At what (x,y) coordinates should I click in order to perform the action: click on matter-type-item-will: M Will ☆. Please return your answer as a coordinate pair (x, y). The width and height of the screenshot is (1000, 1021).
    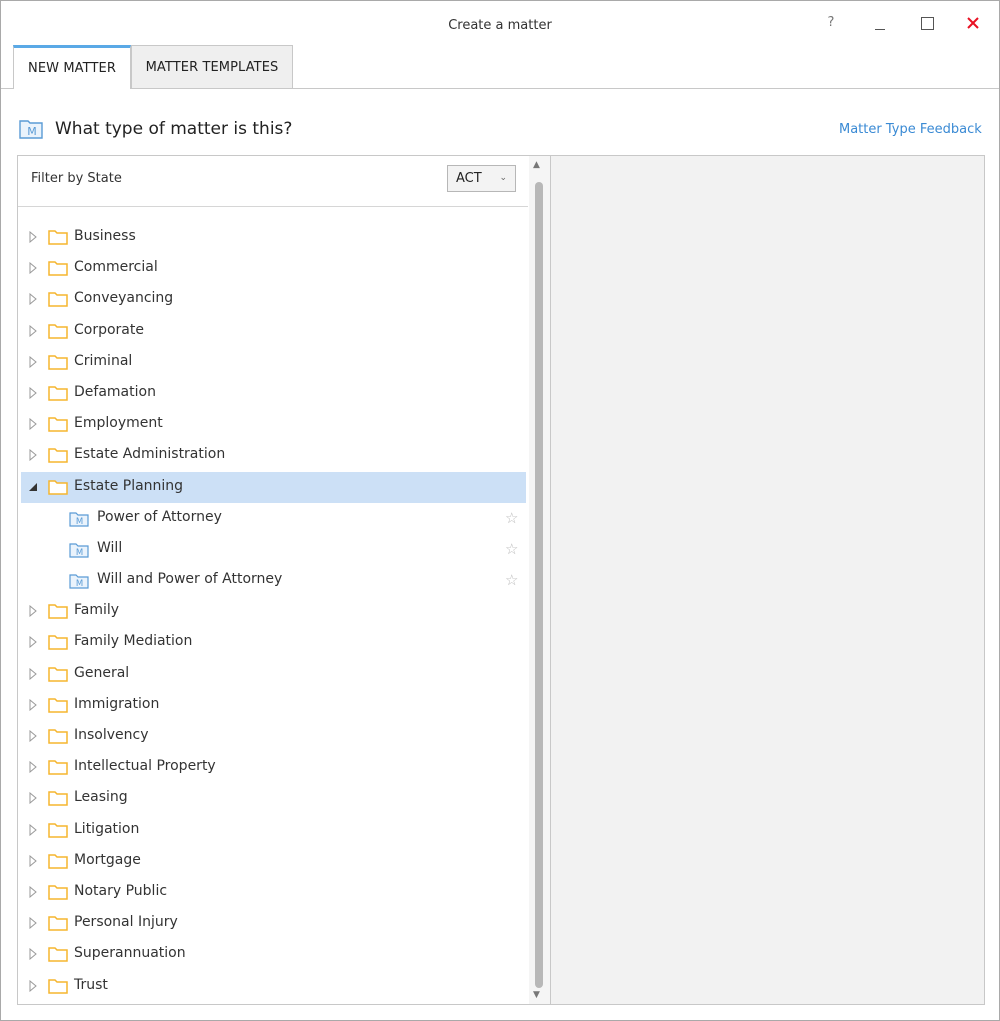
    Looking at the image, I should click on (273, 549).